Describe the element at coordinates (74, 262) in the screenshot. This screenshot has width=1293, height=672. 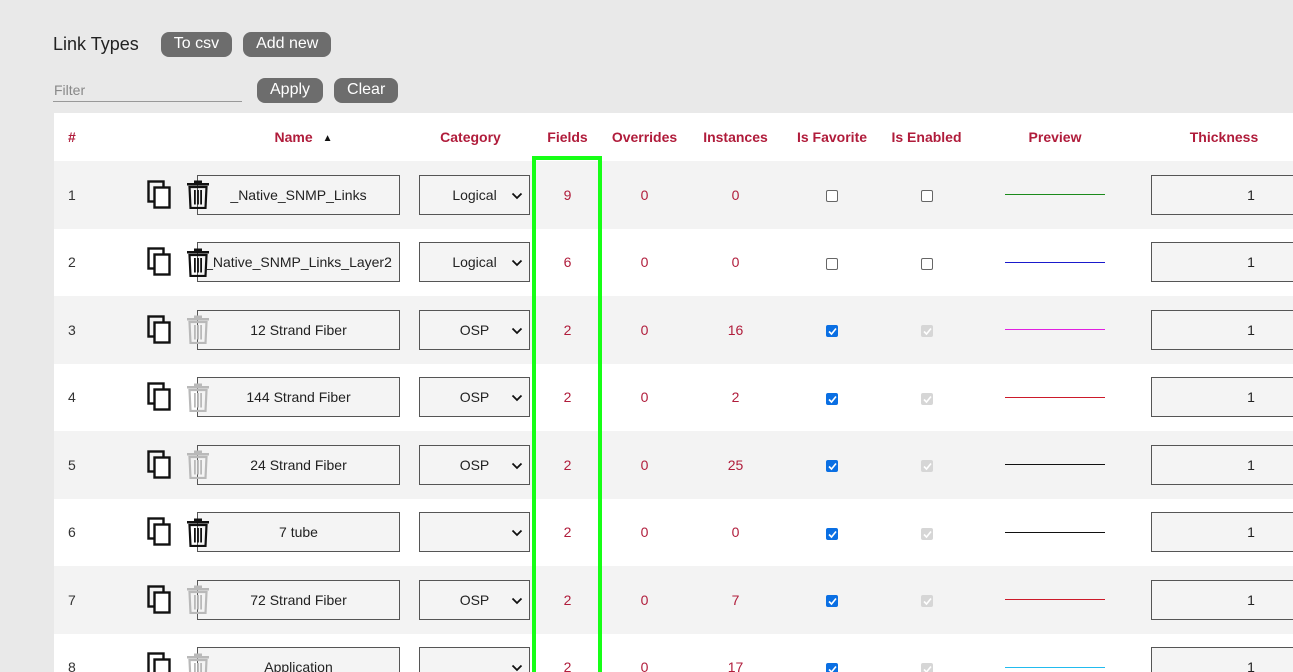
I see `row-number: 2` at that location.